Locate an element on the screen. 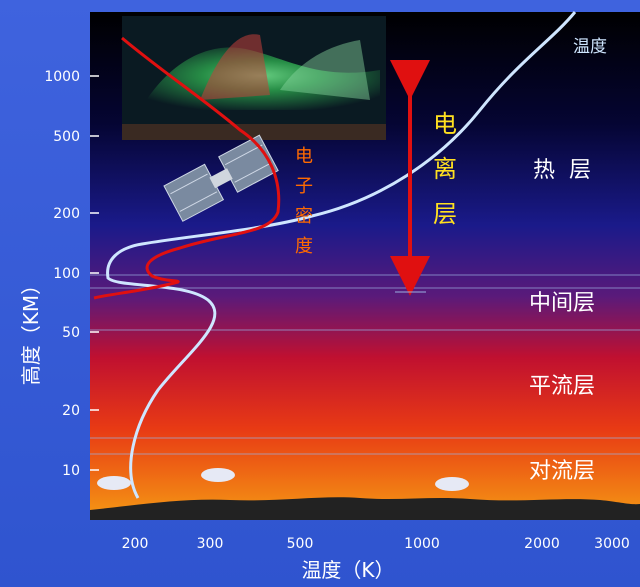 The width and height of the screenshot is (640, 587). y-tick-label: 1000 is located at coordinates (62, 77).